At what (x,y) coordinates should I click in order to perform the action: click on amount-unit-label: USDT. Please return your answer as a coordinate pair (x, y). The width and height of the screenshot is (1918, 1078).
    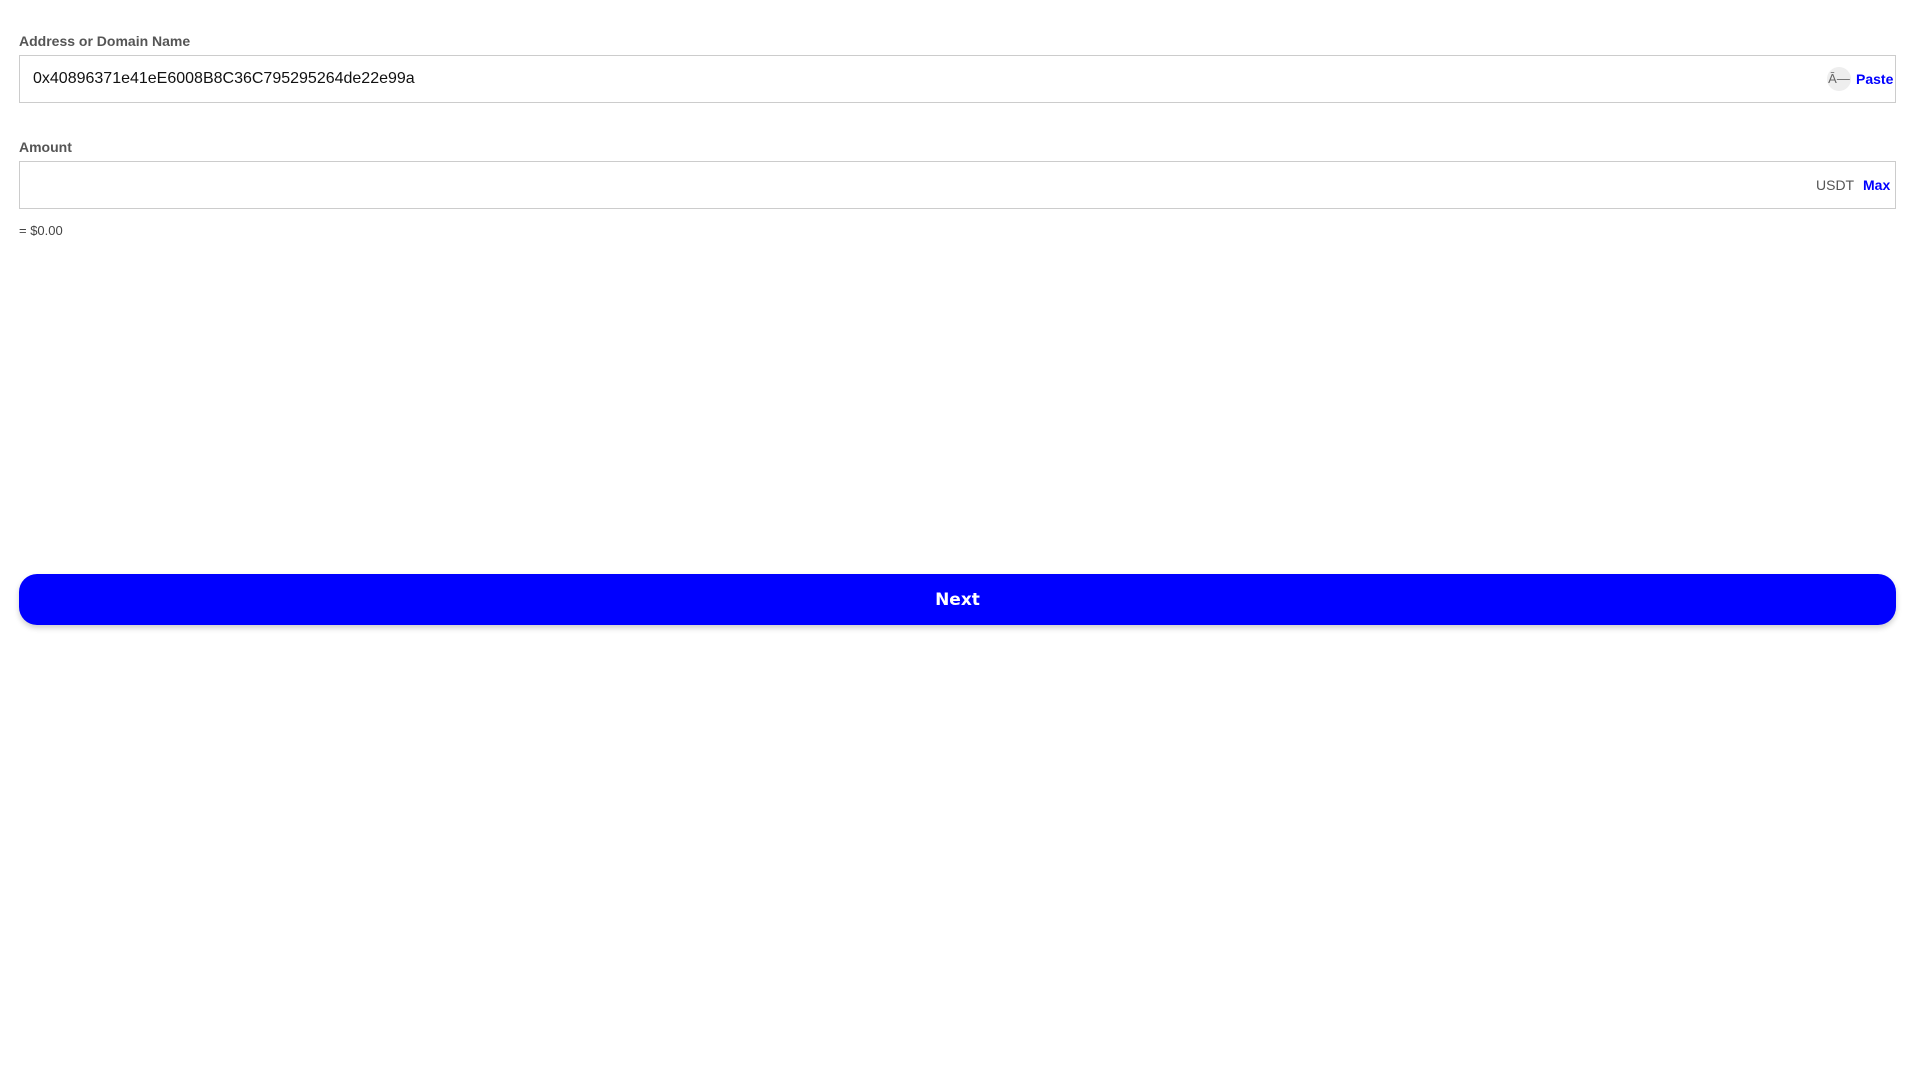
    Looking at the image, I should click on (1835, 185).